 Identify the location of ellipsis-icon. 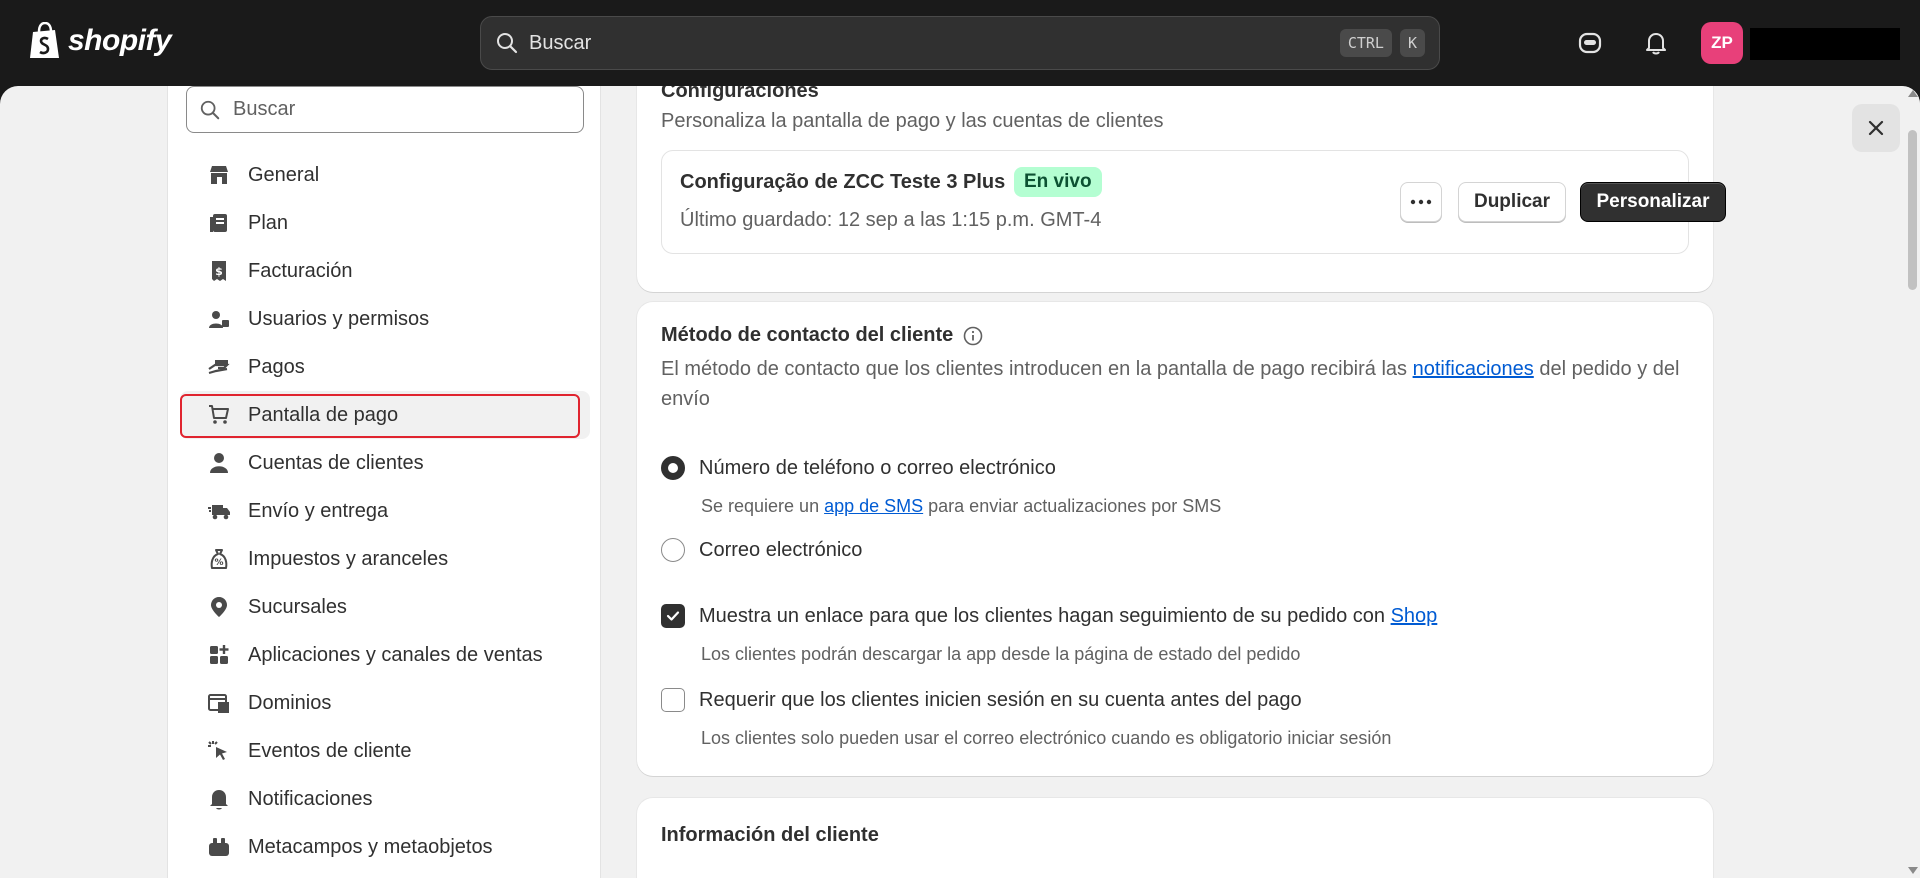
(1421, 202).